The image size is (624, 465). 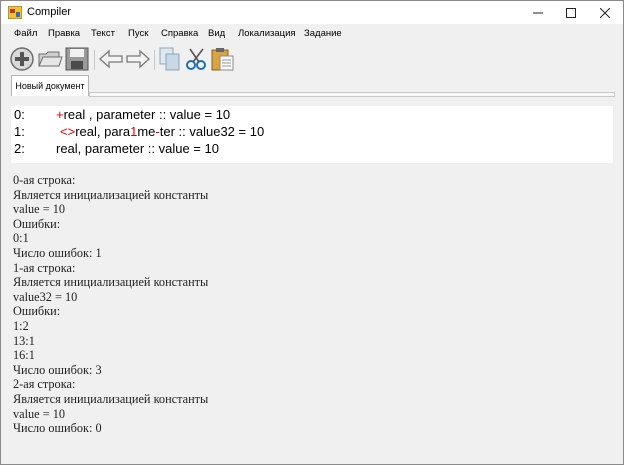 What do you see at coordinates (60, 114) in the screenshot?
I see `error-segment: +` at bounding box center [60, 114].